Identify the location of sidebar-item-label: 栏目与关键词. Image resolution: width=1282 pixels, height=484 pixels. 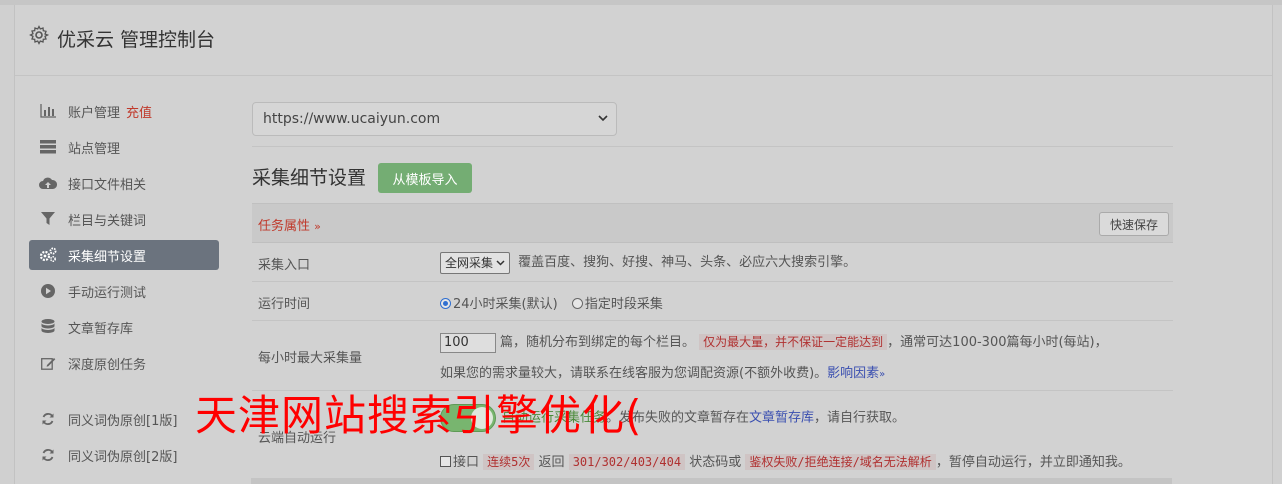
(107, 221).